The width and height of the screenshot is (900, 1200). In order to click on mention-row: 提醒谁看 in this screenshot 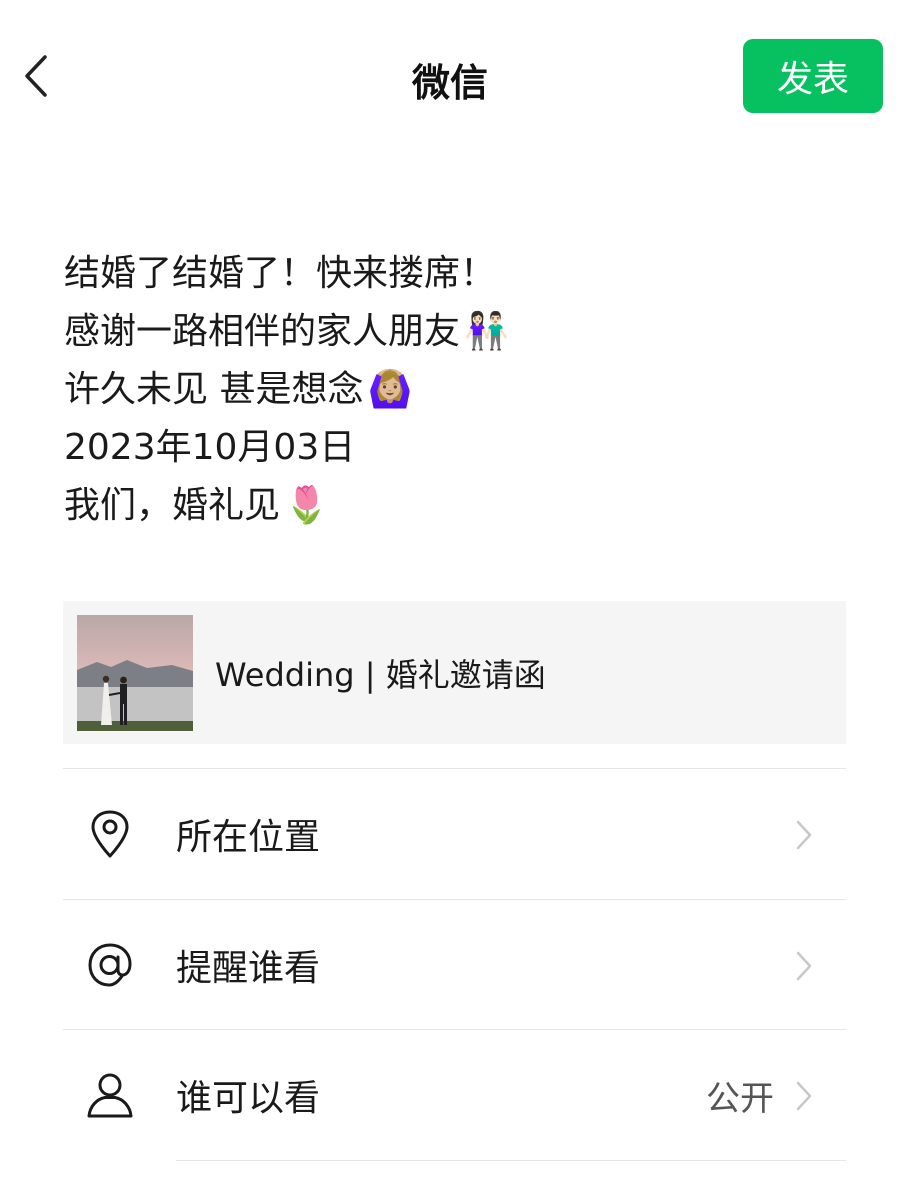, I will do `click(454, 965)`.